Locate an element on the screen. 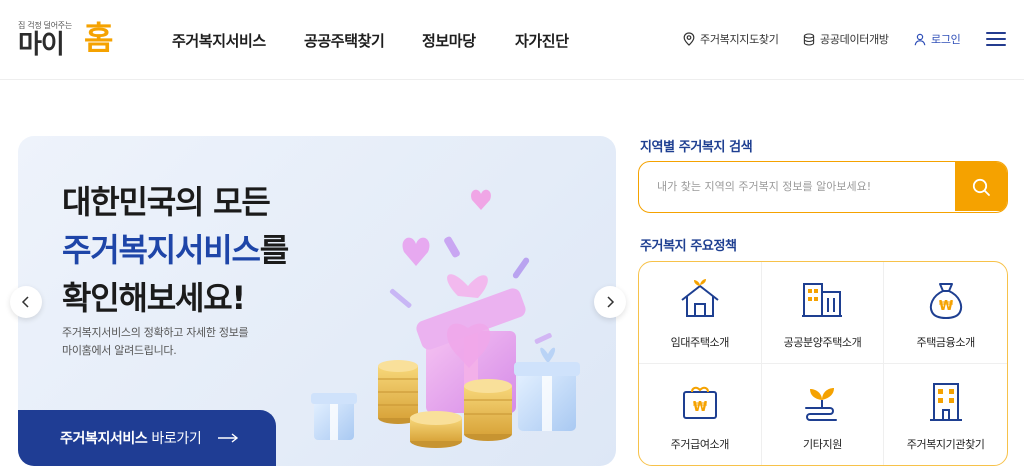  policy-label-housing-finance: 주택금융소개 is located at coordinates (945, 342).